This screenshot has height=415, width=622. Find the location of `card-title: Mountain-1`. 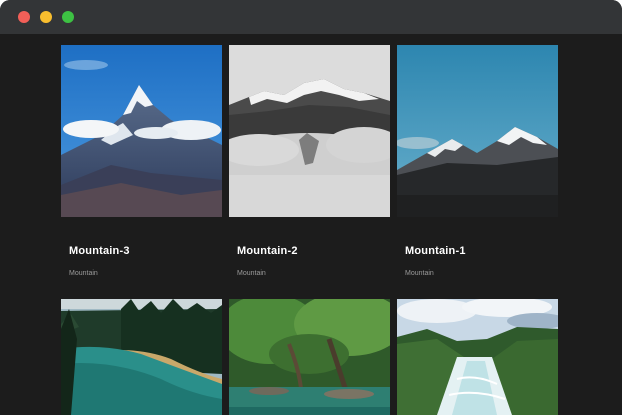

card-title: Mountain-1 is located at coordinates (435, 251).